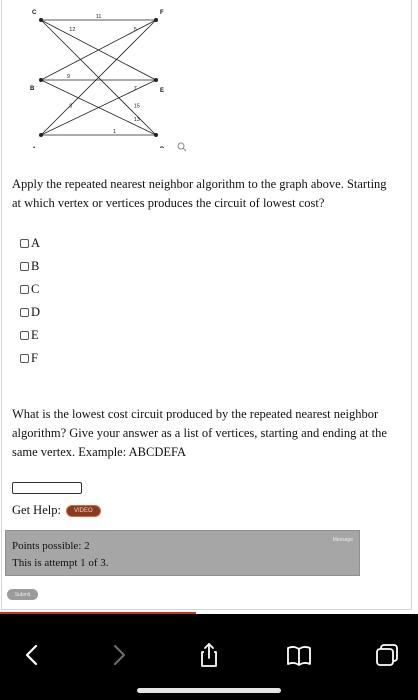  Describe the element at coordinates (343, 540) in the screenshot. I see `message-link: Message` at that location.